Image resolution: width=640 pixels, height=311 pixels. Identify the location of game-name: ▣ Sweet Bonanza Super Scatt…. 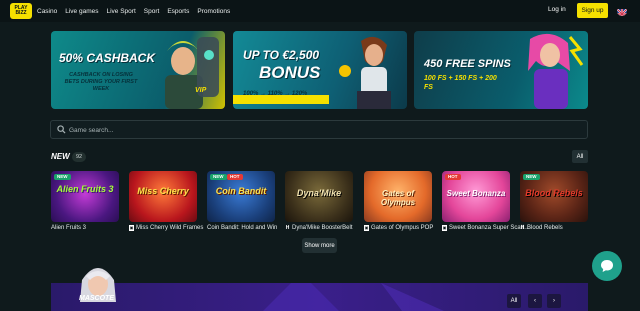
(486, 228).